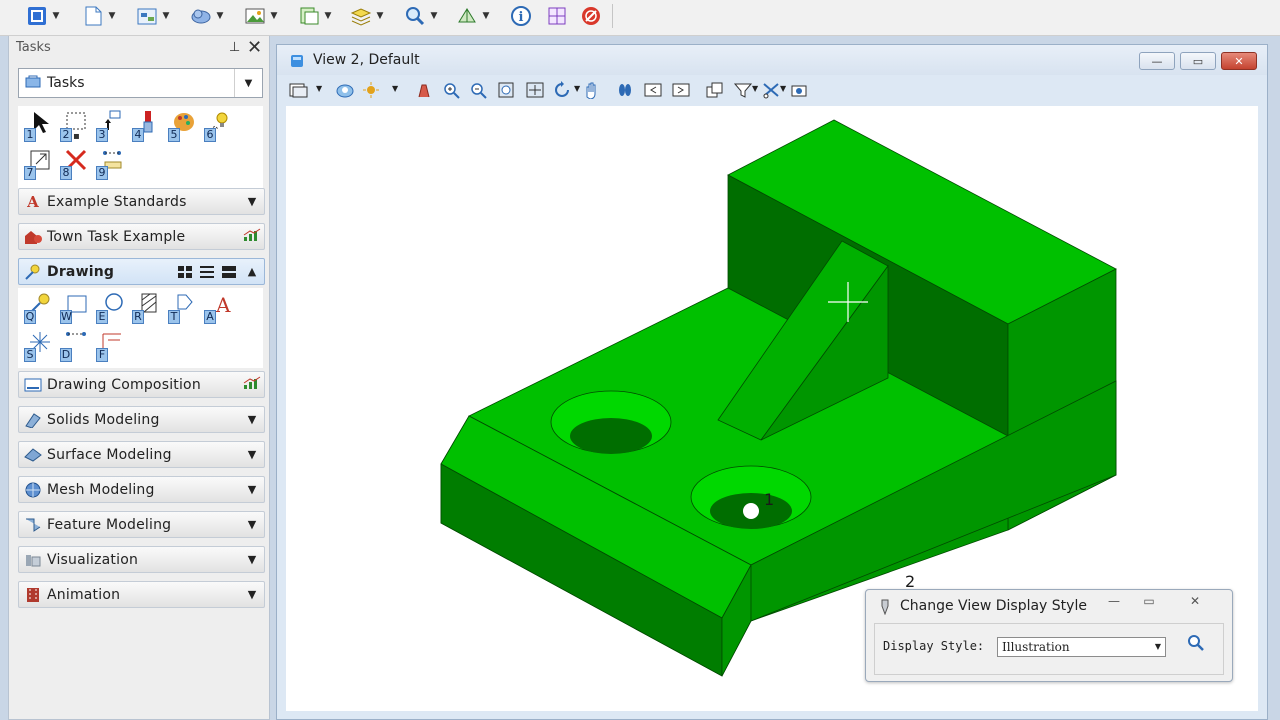 The width and height of the screenshot is (1280, 720). I want to click on shortcut-key: R, so click(138, 317).